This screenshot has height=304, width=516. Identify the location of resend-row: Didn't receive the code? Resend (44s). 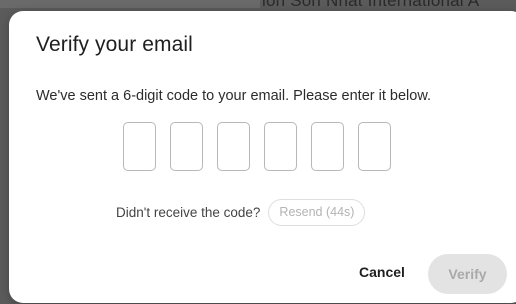
(241, 212).